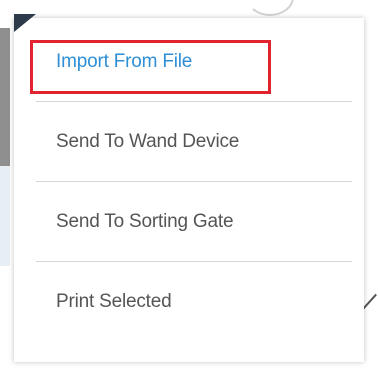  What do you see at coordinates (124, 61) in the screenshot?
I see `menu-item-label: Import From File` at bounding box center [124, 61].